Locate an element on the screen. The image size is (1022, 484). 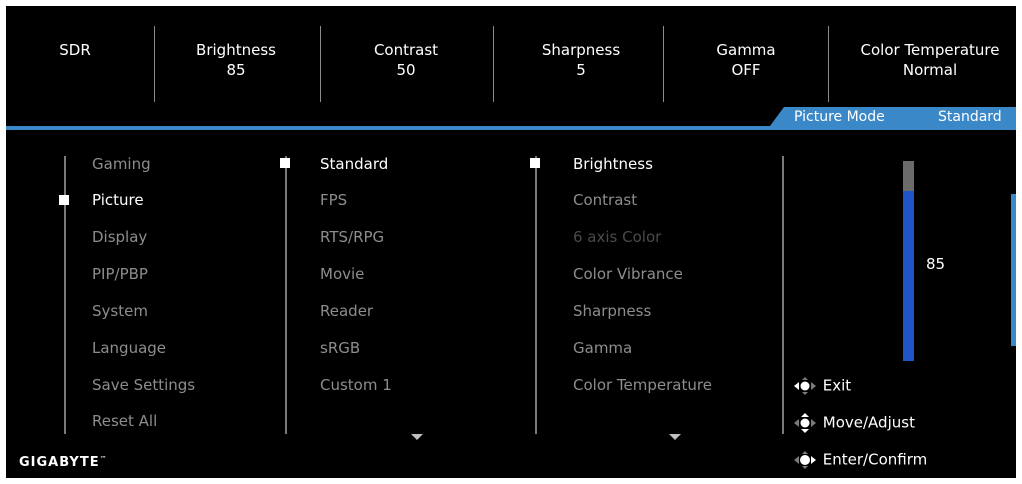
joystick-left-icon is located at coordinates (805, 386).